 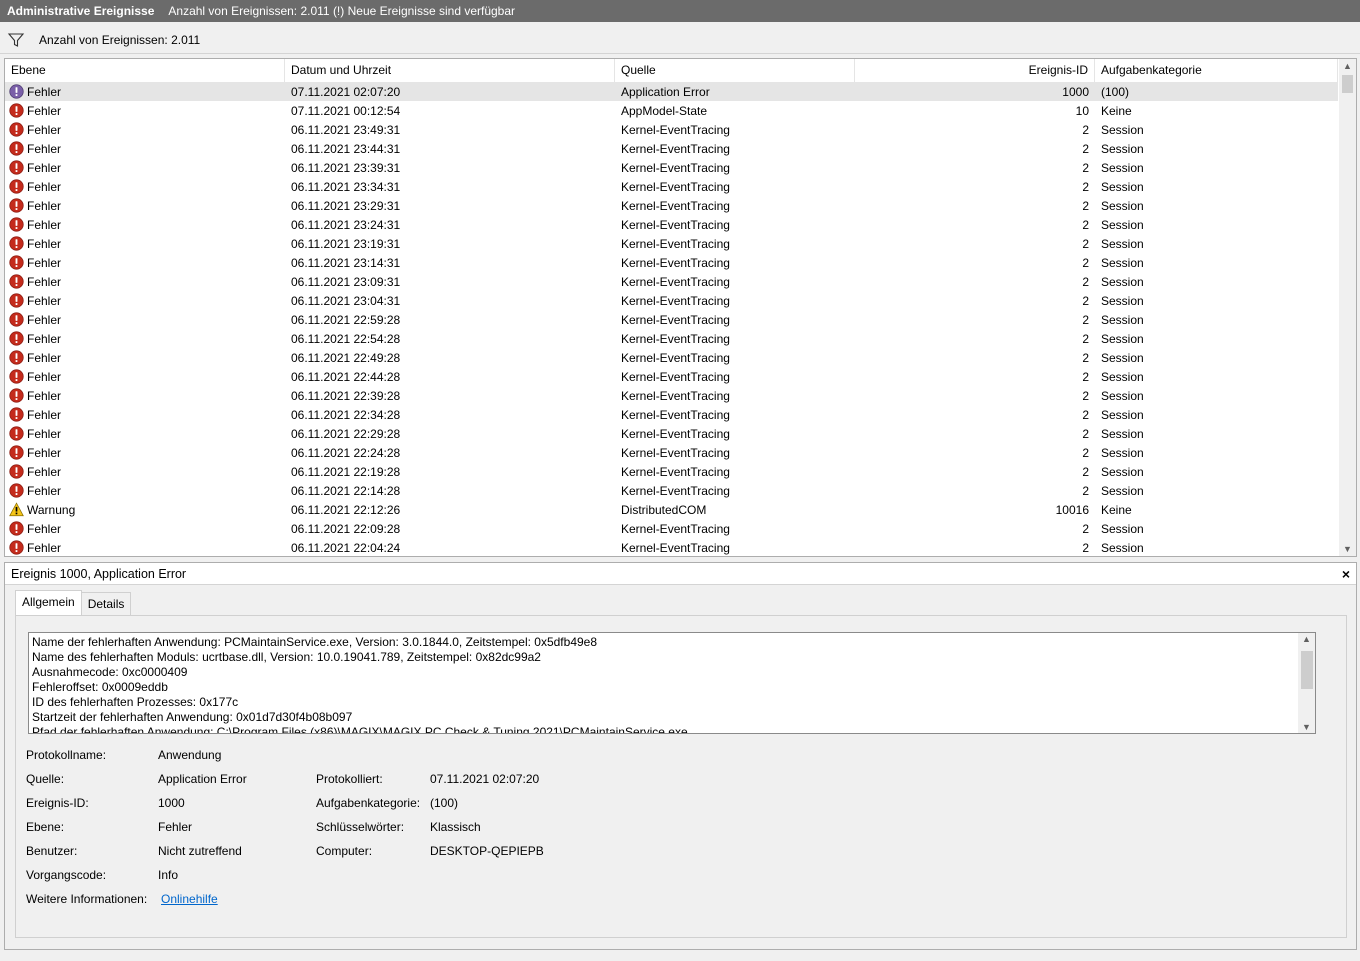 What do you see at coordinates (1216, 70) in the screenshot?
I see `column-task-category: Aufgabenkategorie` at bounding box center [1216, 70].